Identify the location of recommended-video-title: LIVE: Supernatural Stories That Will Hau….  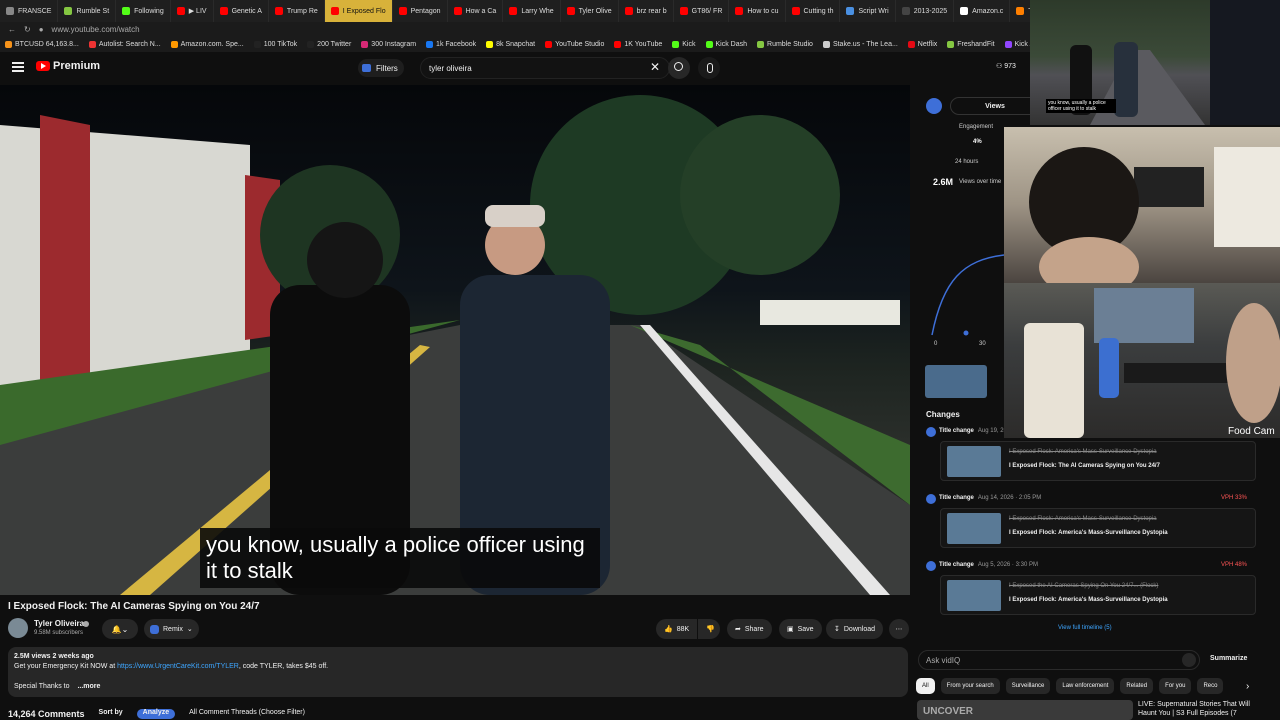
(1203, 709).